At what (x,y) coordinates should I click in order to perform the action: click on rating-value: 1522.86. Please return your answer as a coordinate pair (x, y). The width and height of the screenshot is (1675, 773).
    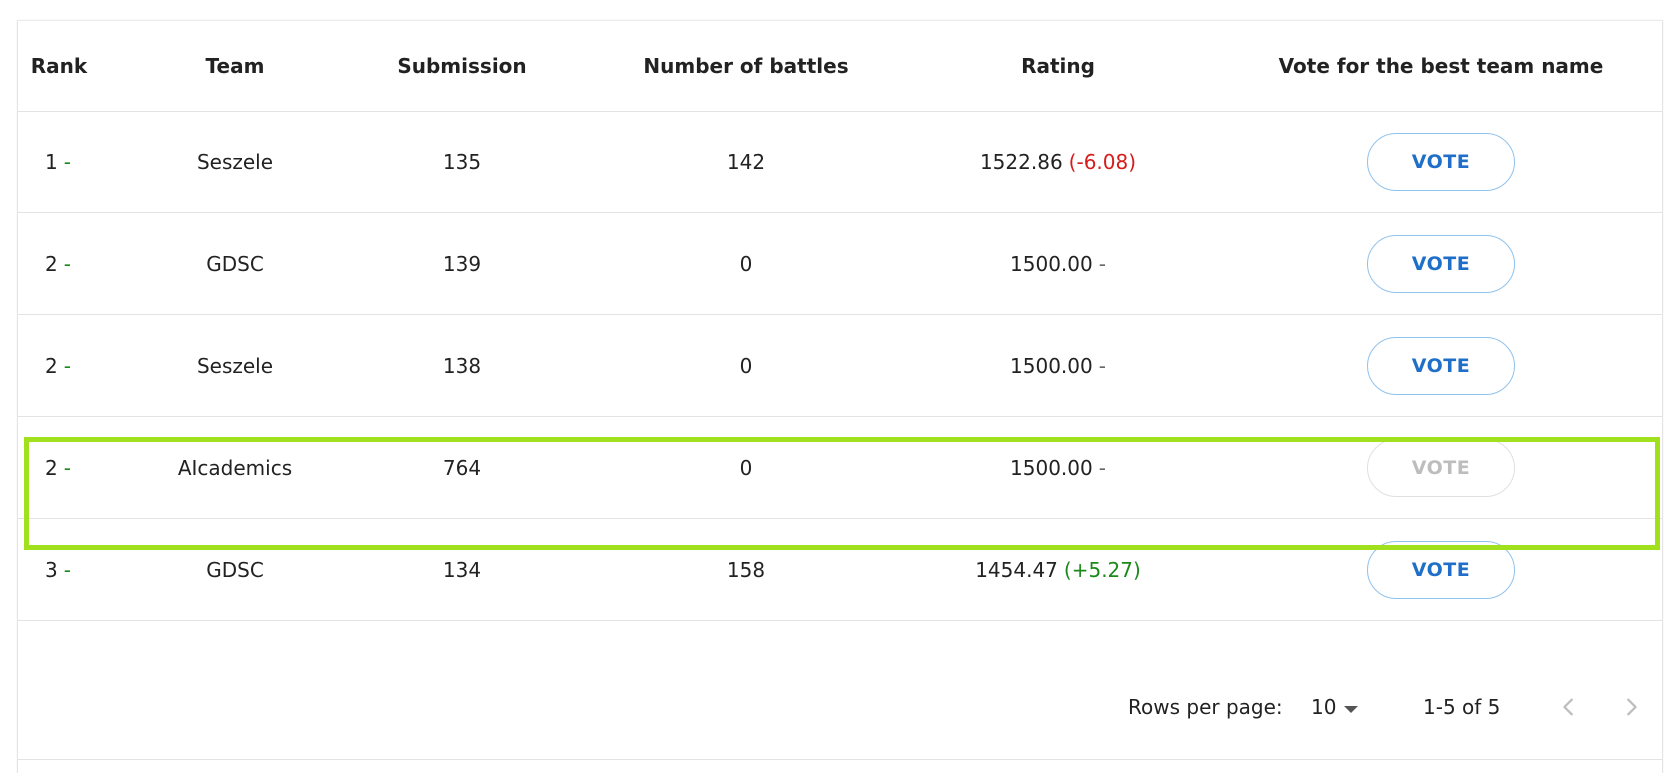
    Looking at the image, I should click on (1021, 161).